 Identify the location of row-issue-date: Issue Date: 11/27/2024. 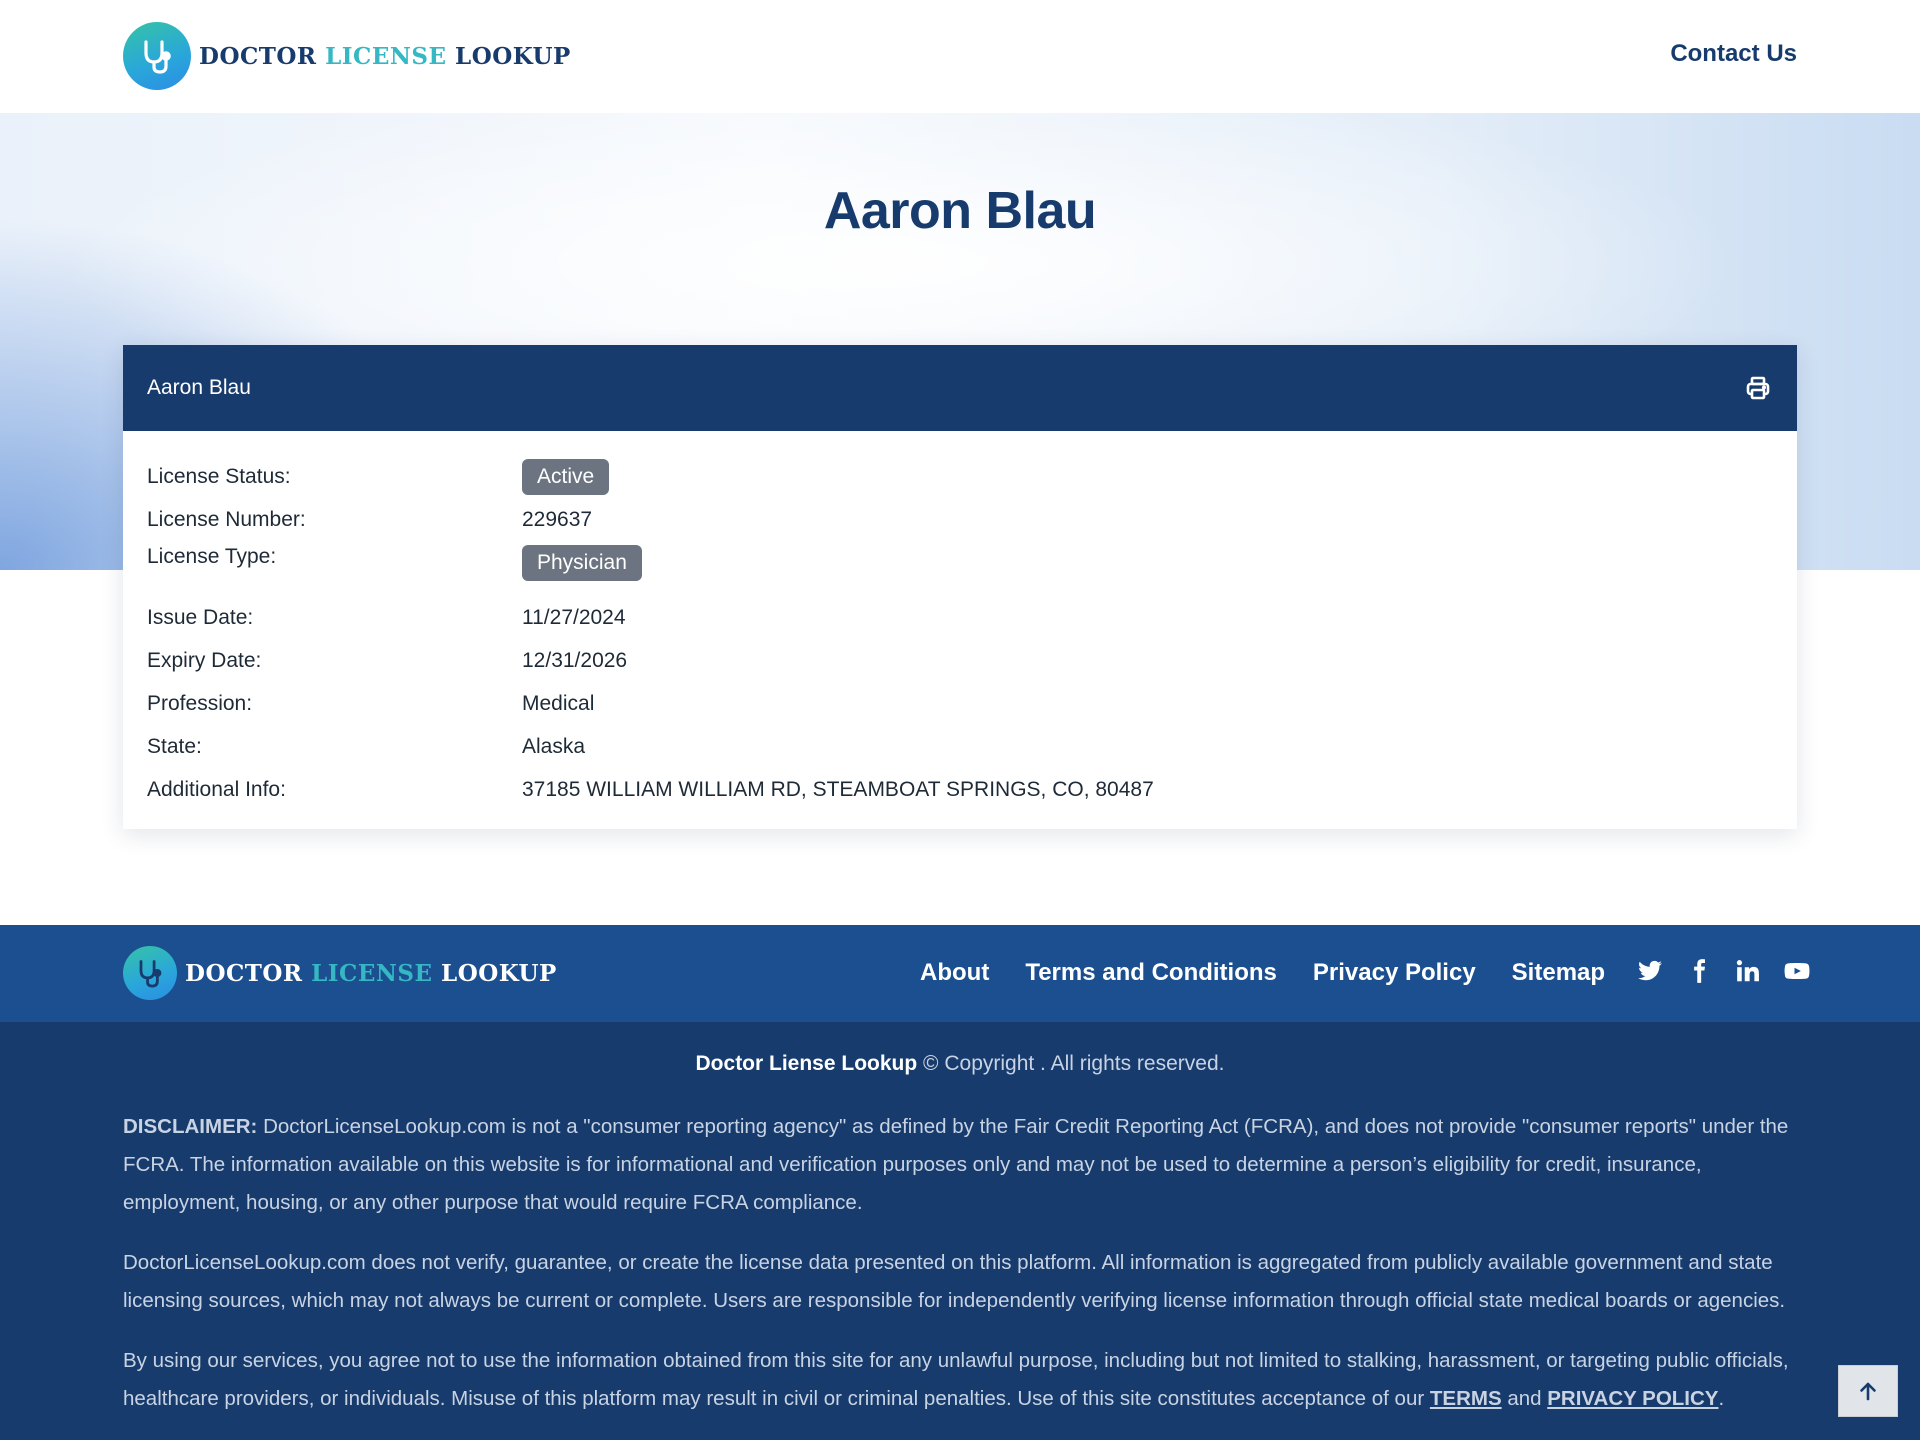
(960, 617).